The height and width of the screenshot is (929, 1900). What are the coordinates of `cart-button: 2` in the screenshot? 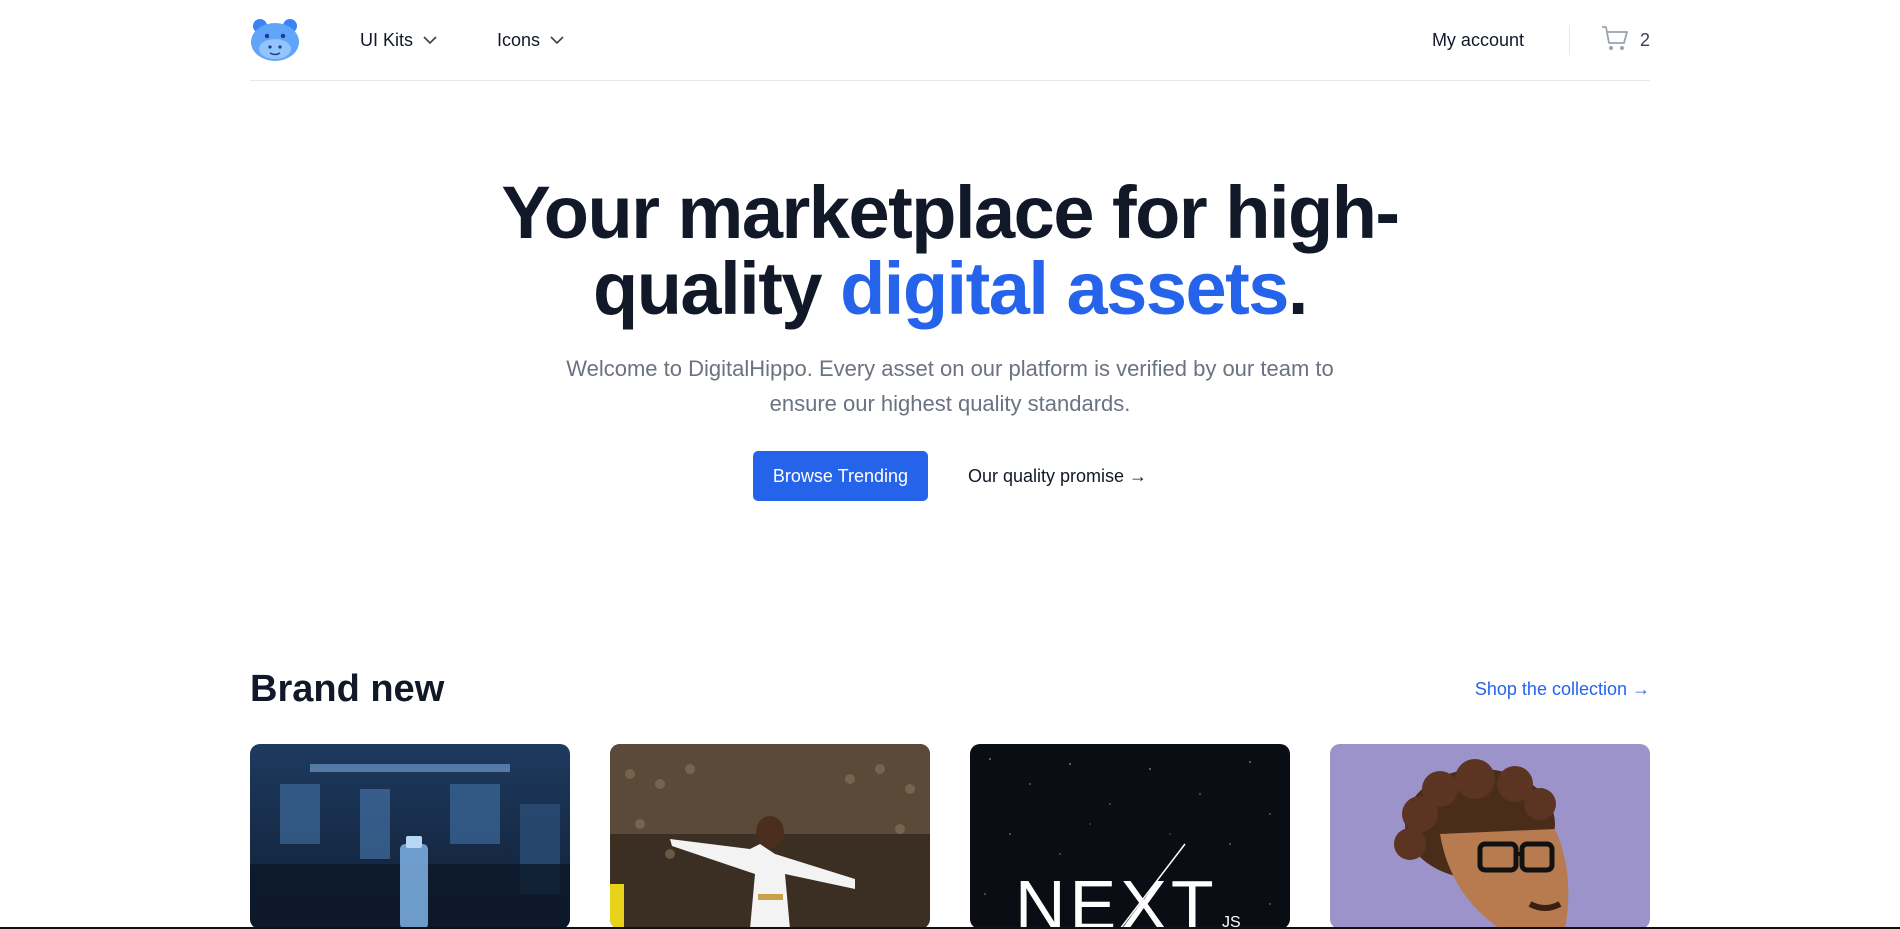 It's located at (1625, 40).